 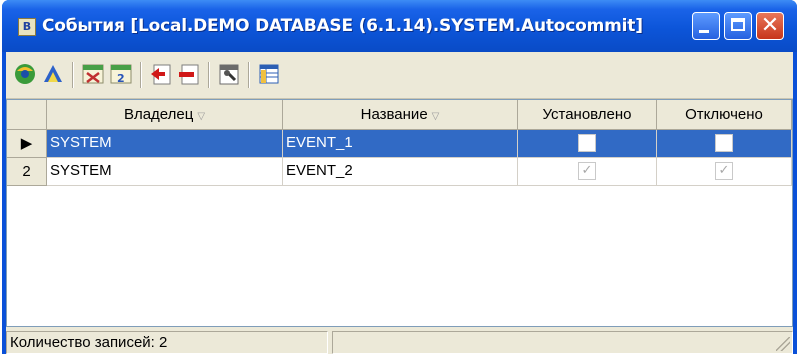 What do you see at coordinates (704, 31) in the screenshot?
I see `minimize-icon` at bounding box center [704, 31].